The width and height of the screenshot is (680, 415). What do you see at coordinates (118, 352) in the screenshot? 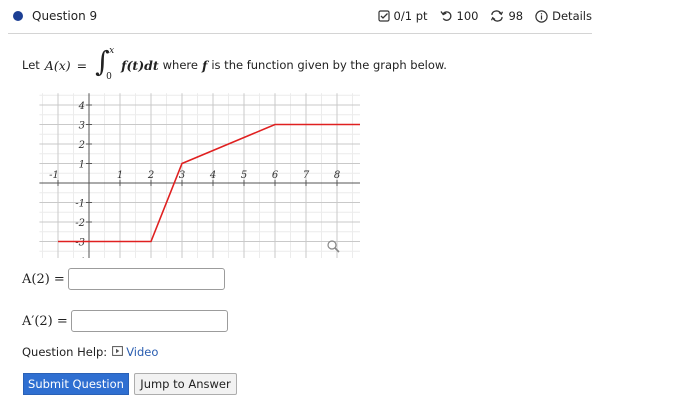
I see `video-icon` at bounding box center [118, 352].